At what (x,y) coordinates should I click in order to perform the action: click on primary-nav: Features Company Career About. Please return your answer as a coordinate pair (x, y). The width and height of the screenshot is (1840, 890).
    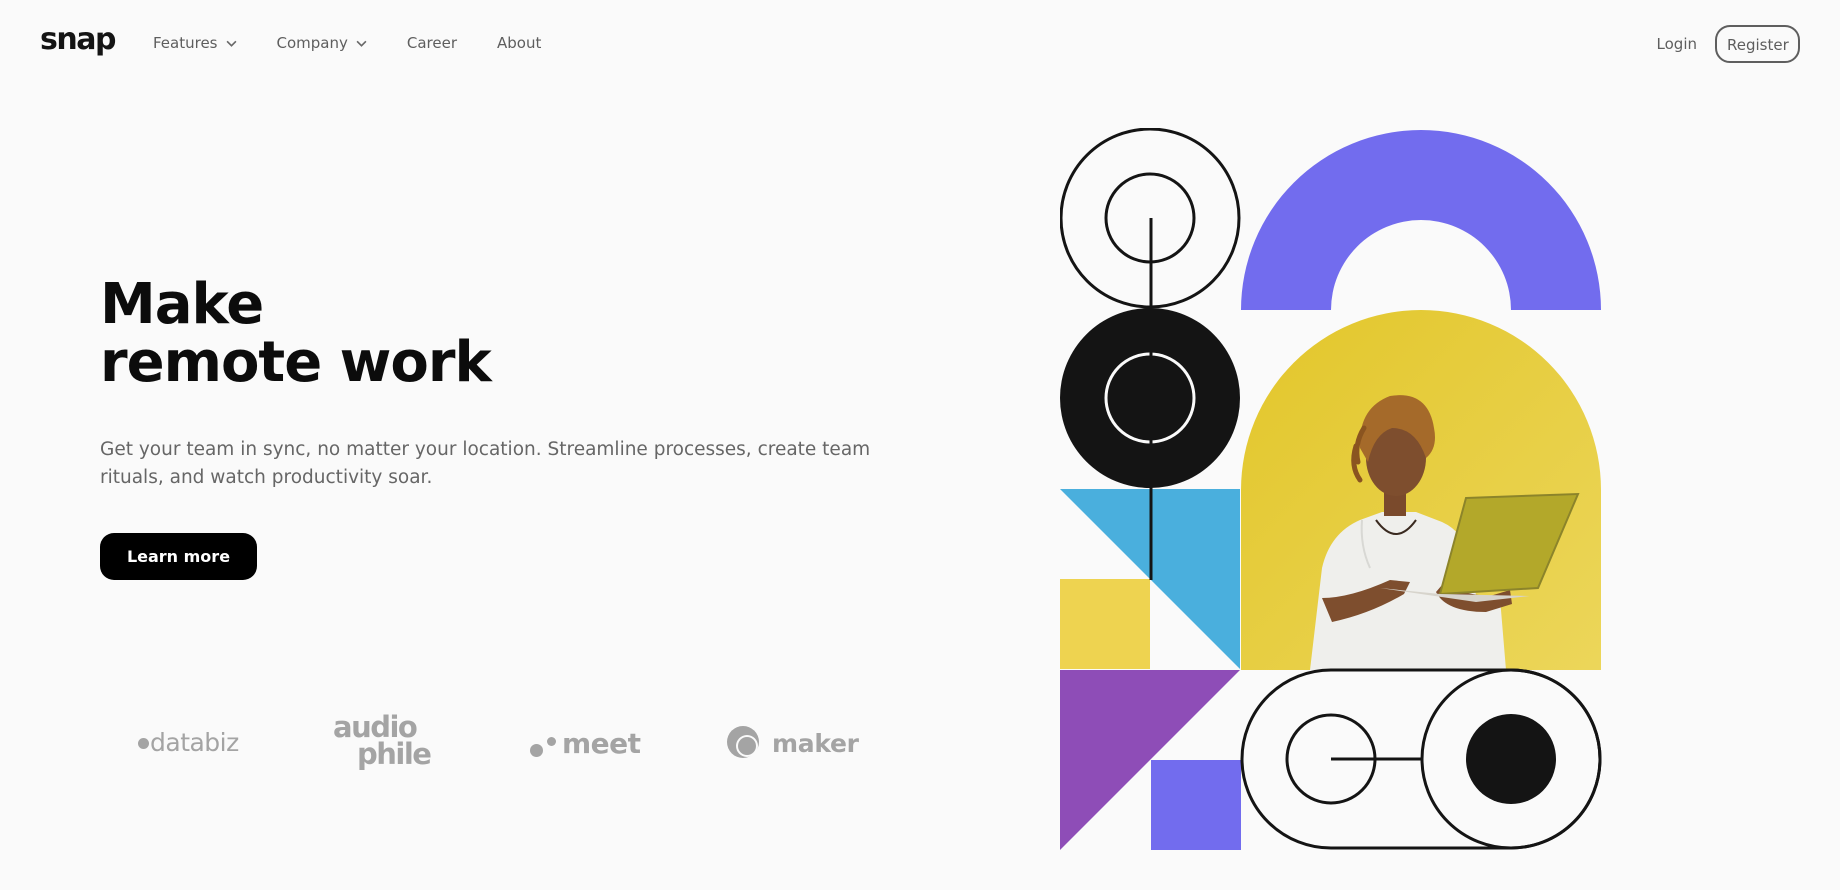
    Looking at the image, I should click on (367, 43).